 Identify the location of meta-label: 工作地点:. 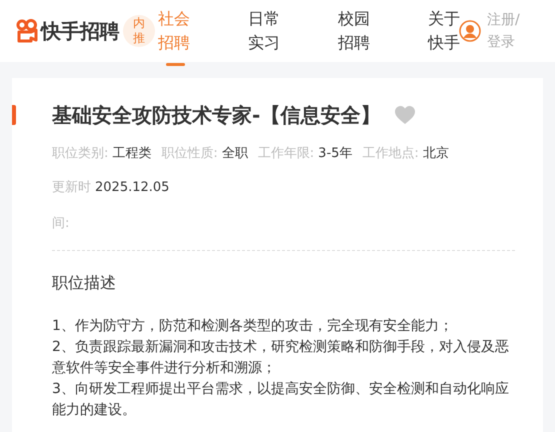
(390, 153).